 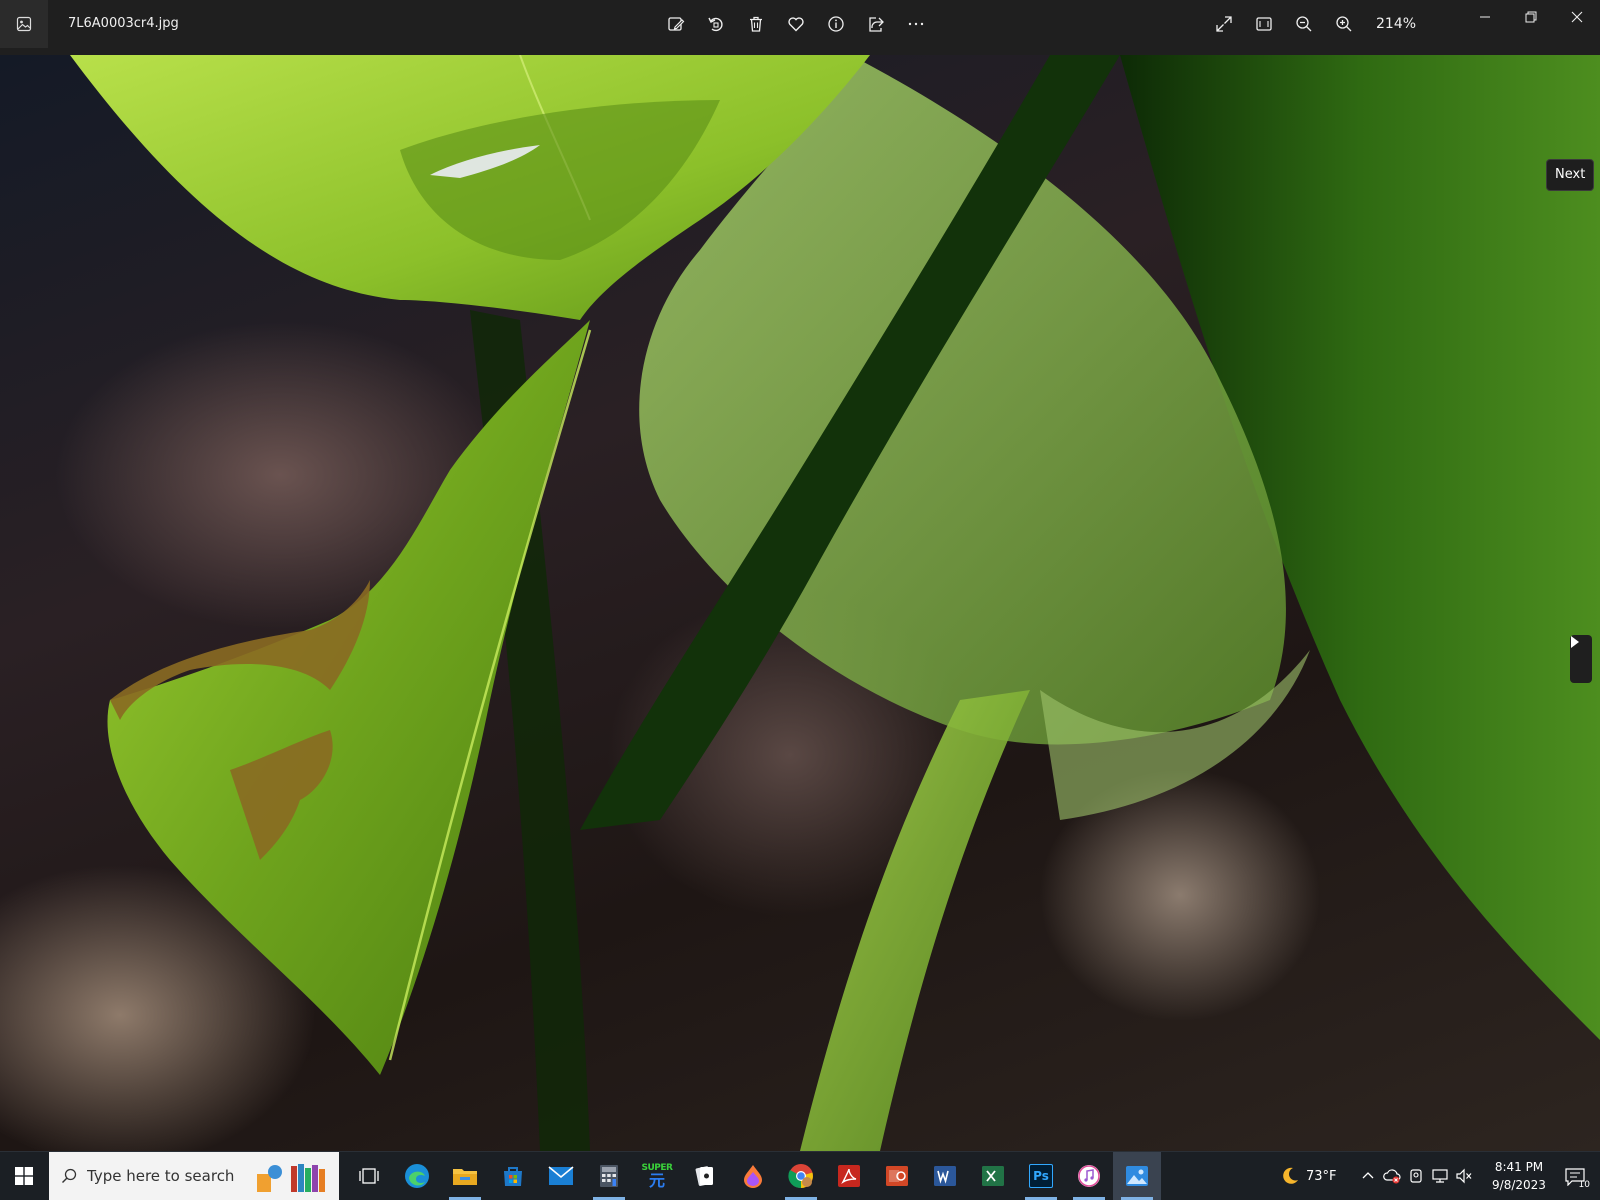 I want to click on photoshop-label: Ps, so click(x=1041, y=1176).